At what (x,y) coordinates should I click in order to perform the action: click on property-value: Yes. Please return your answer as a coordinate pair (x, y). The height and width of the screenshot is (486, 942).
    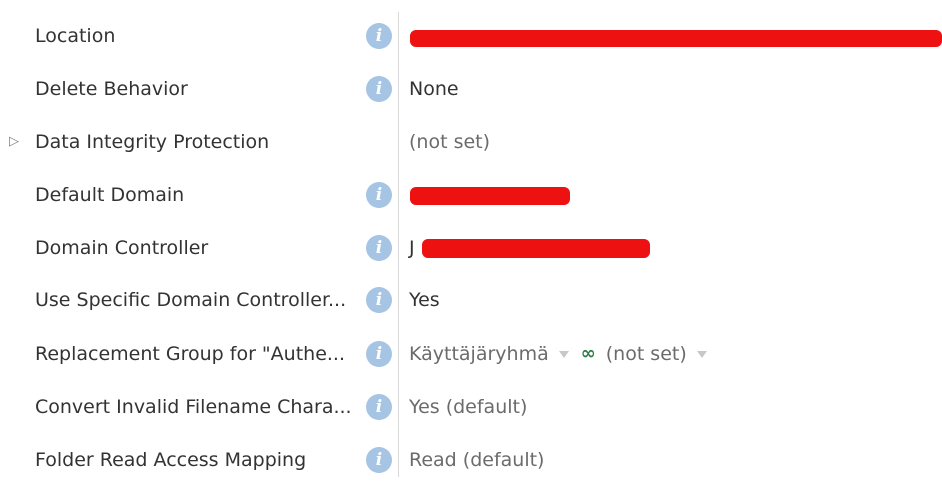
    Looking at the image, I should click on (424, 300).